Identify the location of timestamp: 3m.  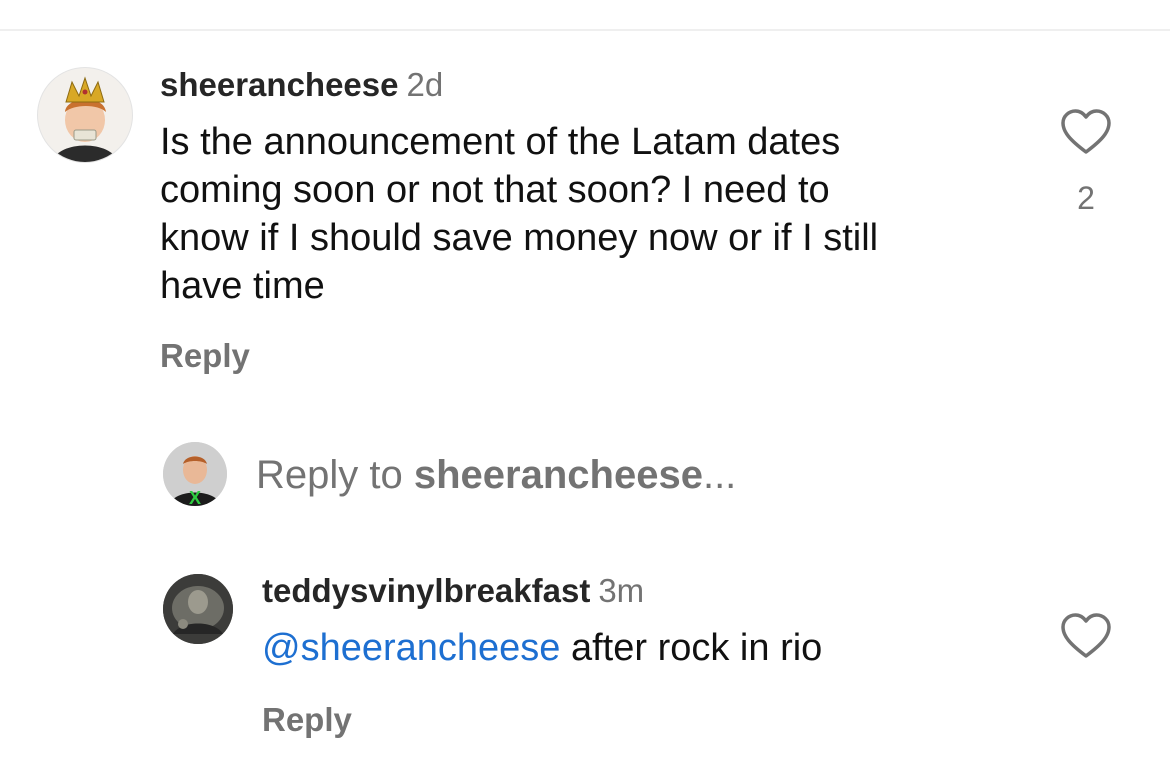
(621, 590).